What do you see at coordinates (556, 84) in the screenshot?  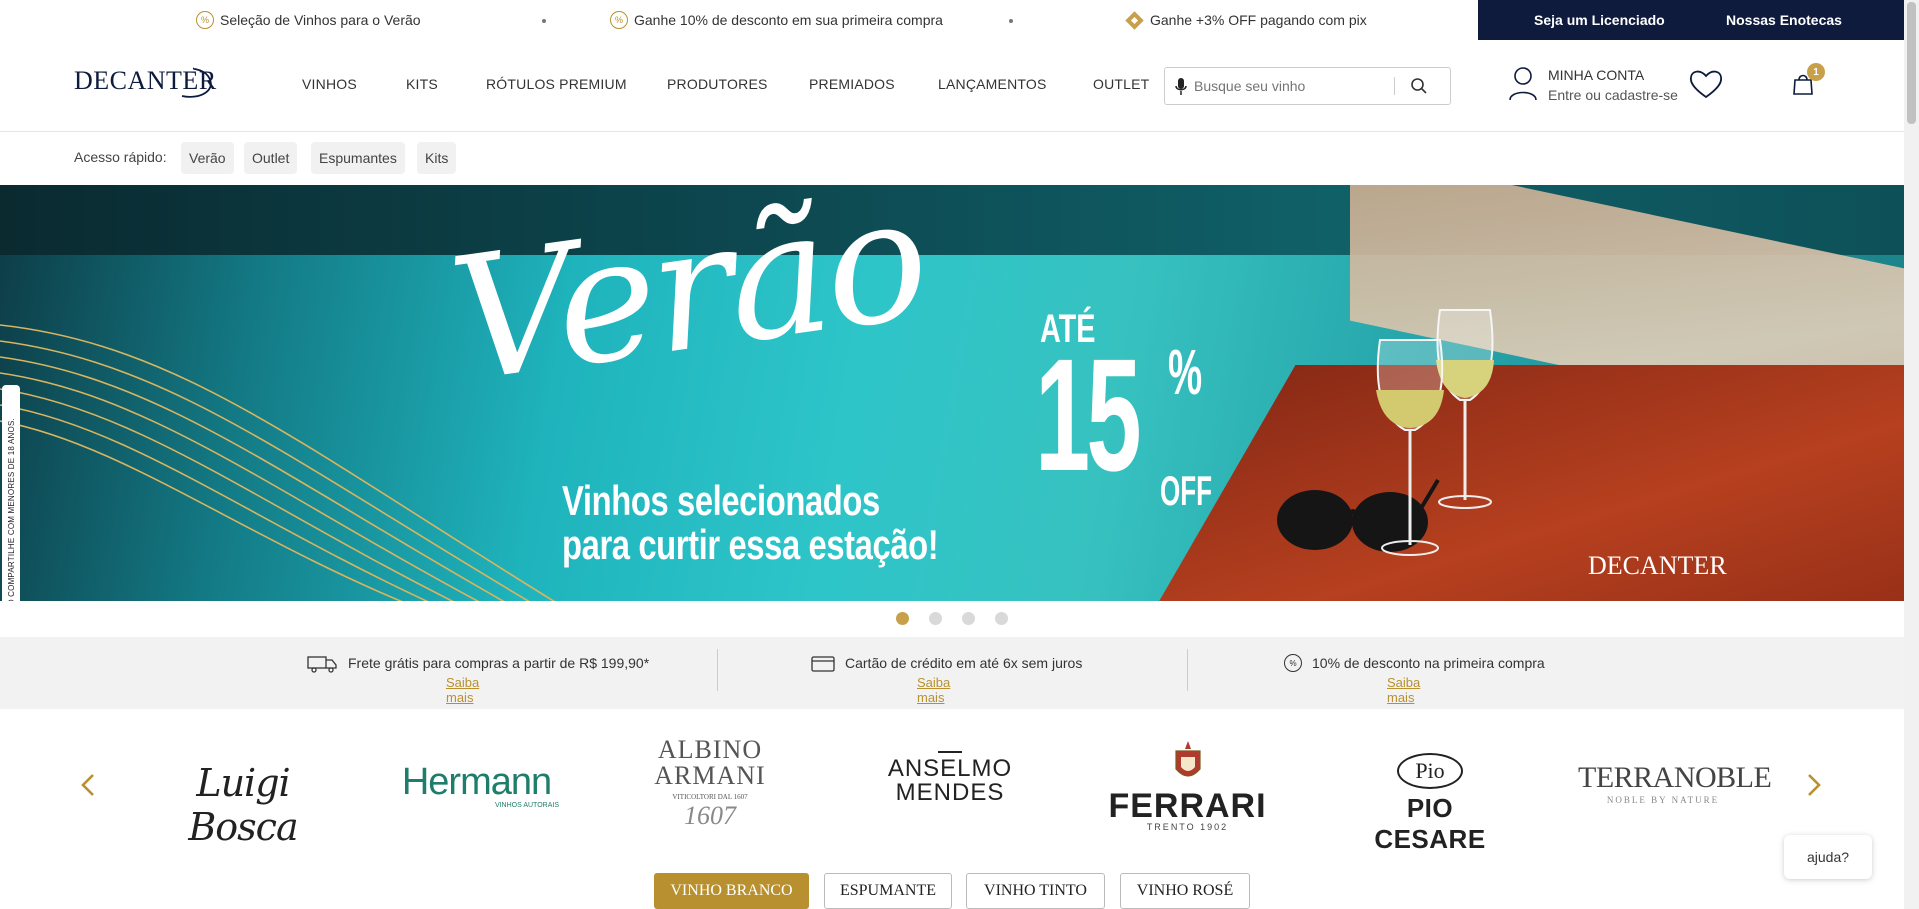 I see `nav-rotulos-premium: RÓTULOS PREMIUM` at bounding box center [556, 84].